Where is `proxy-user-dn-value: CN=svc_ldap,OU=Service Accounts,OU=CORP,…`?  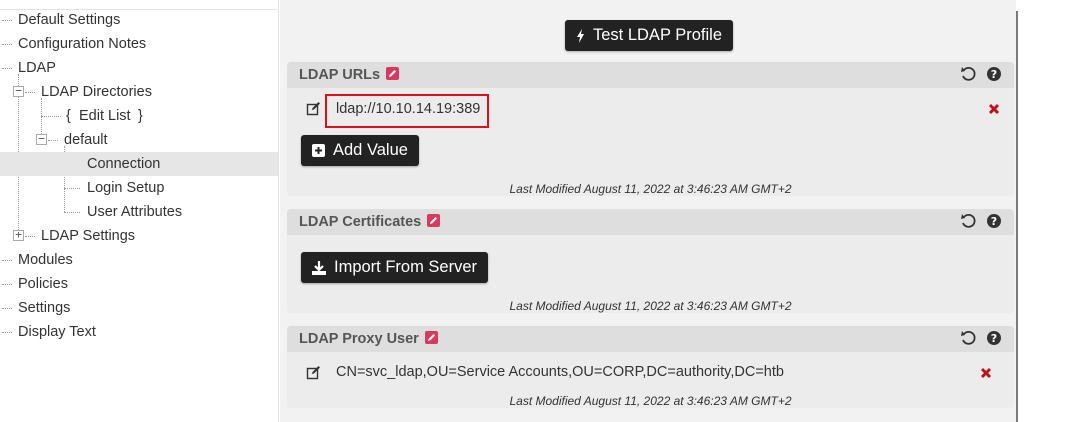 proxy-user-dn-value: CN=svc_ldap,OU=Service Accounts,OU=CORP,… is located at coordinates (560, 372).